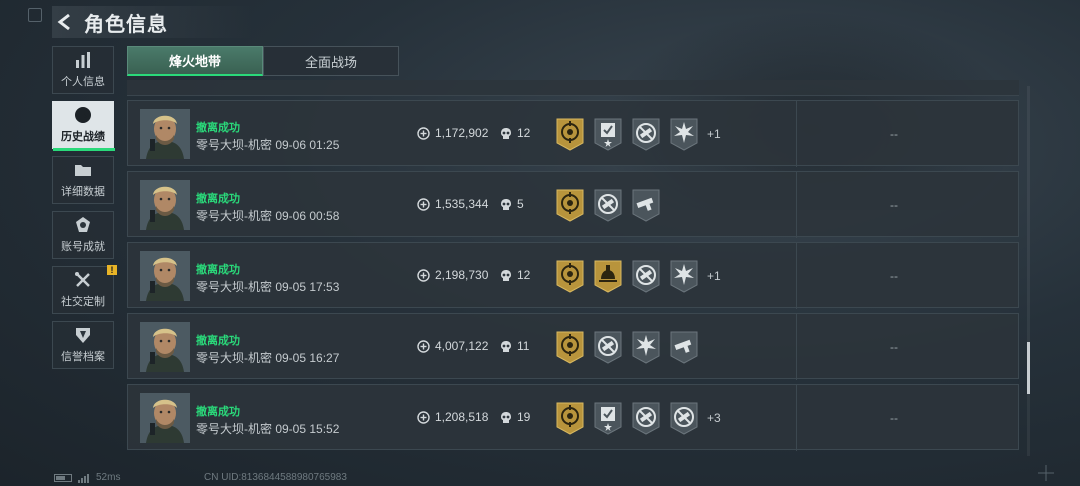 Image resolution: width=1080 pixels, height=486 pixels. What do you see at coordinates (35, 15) in the screenshot?
I see `corner-mark` at bounding box center [35, 15].